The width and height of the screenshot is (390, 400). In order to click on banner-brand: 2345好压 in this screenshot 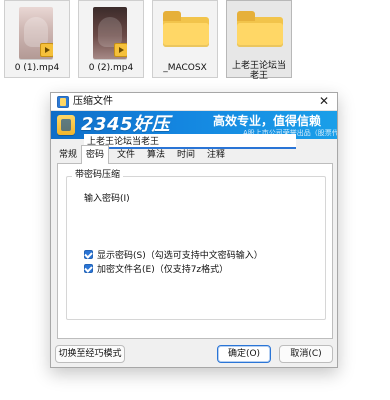, I will do `click(126, 124)`.